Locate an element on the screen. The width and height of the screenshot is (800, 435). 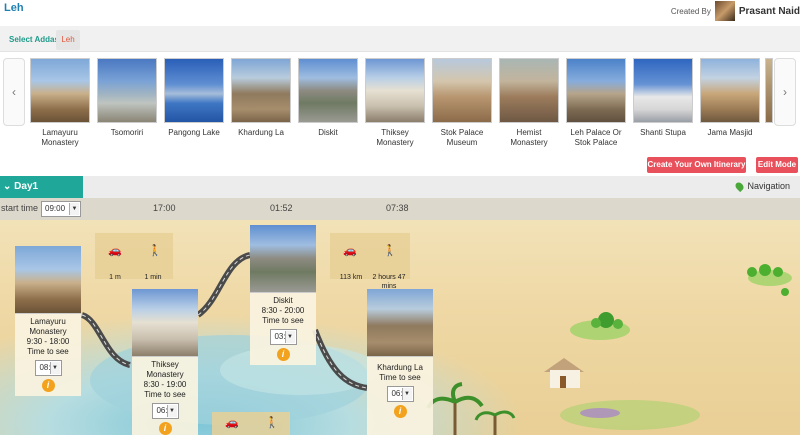
place-item: Jama Masjid is located at coordinates (730, 98).